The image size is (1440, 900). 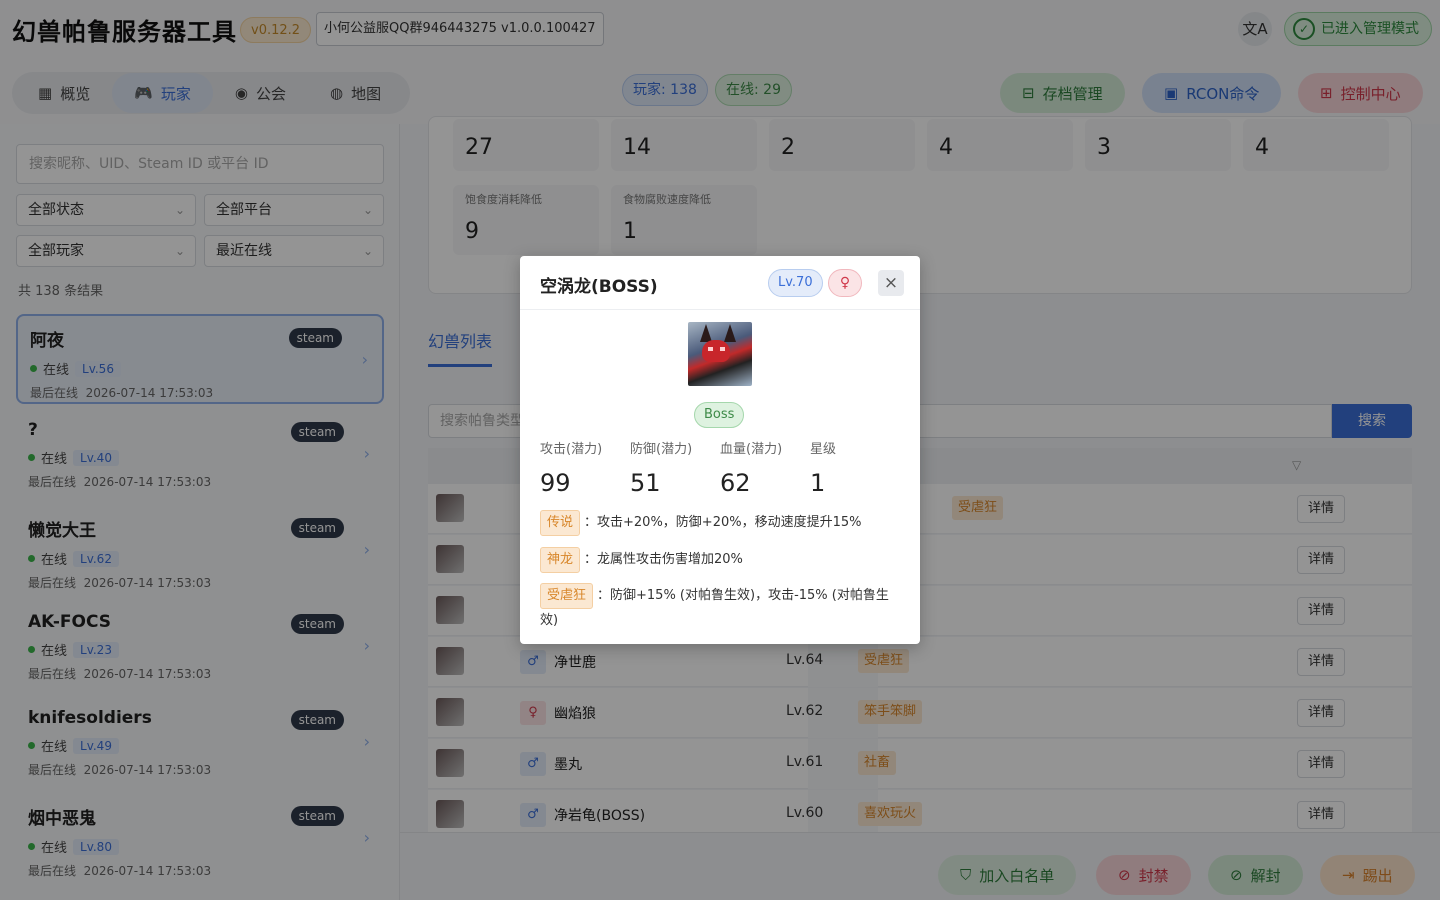 What do you see at coordinates (560, 560) in the screenshot?
I see `passive-tag: 神龙` at bounding box center [560, 560].